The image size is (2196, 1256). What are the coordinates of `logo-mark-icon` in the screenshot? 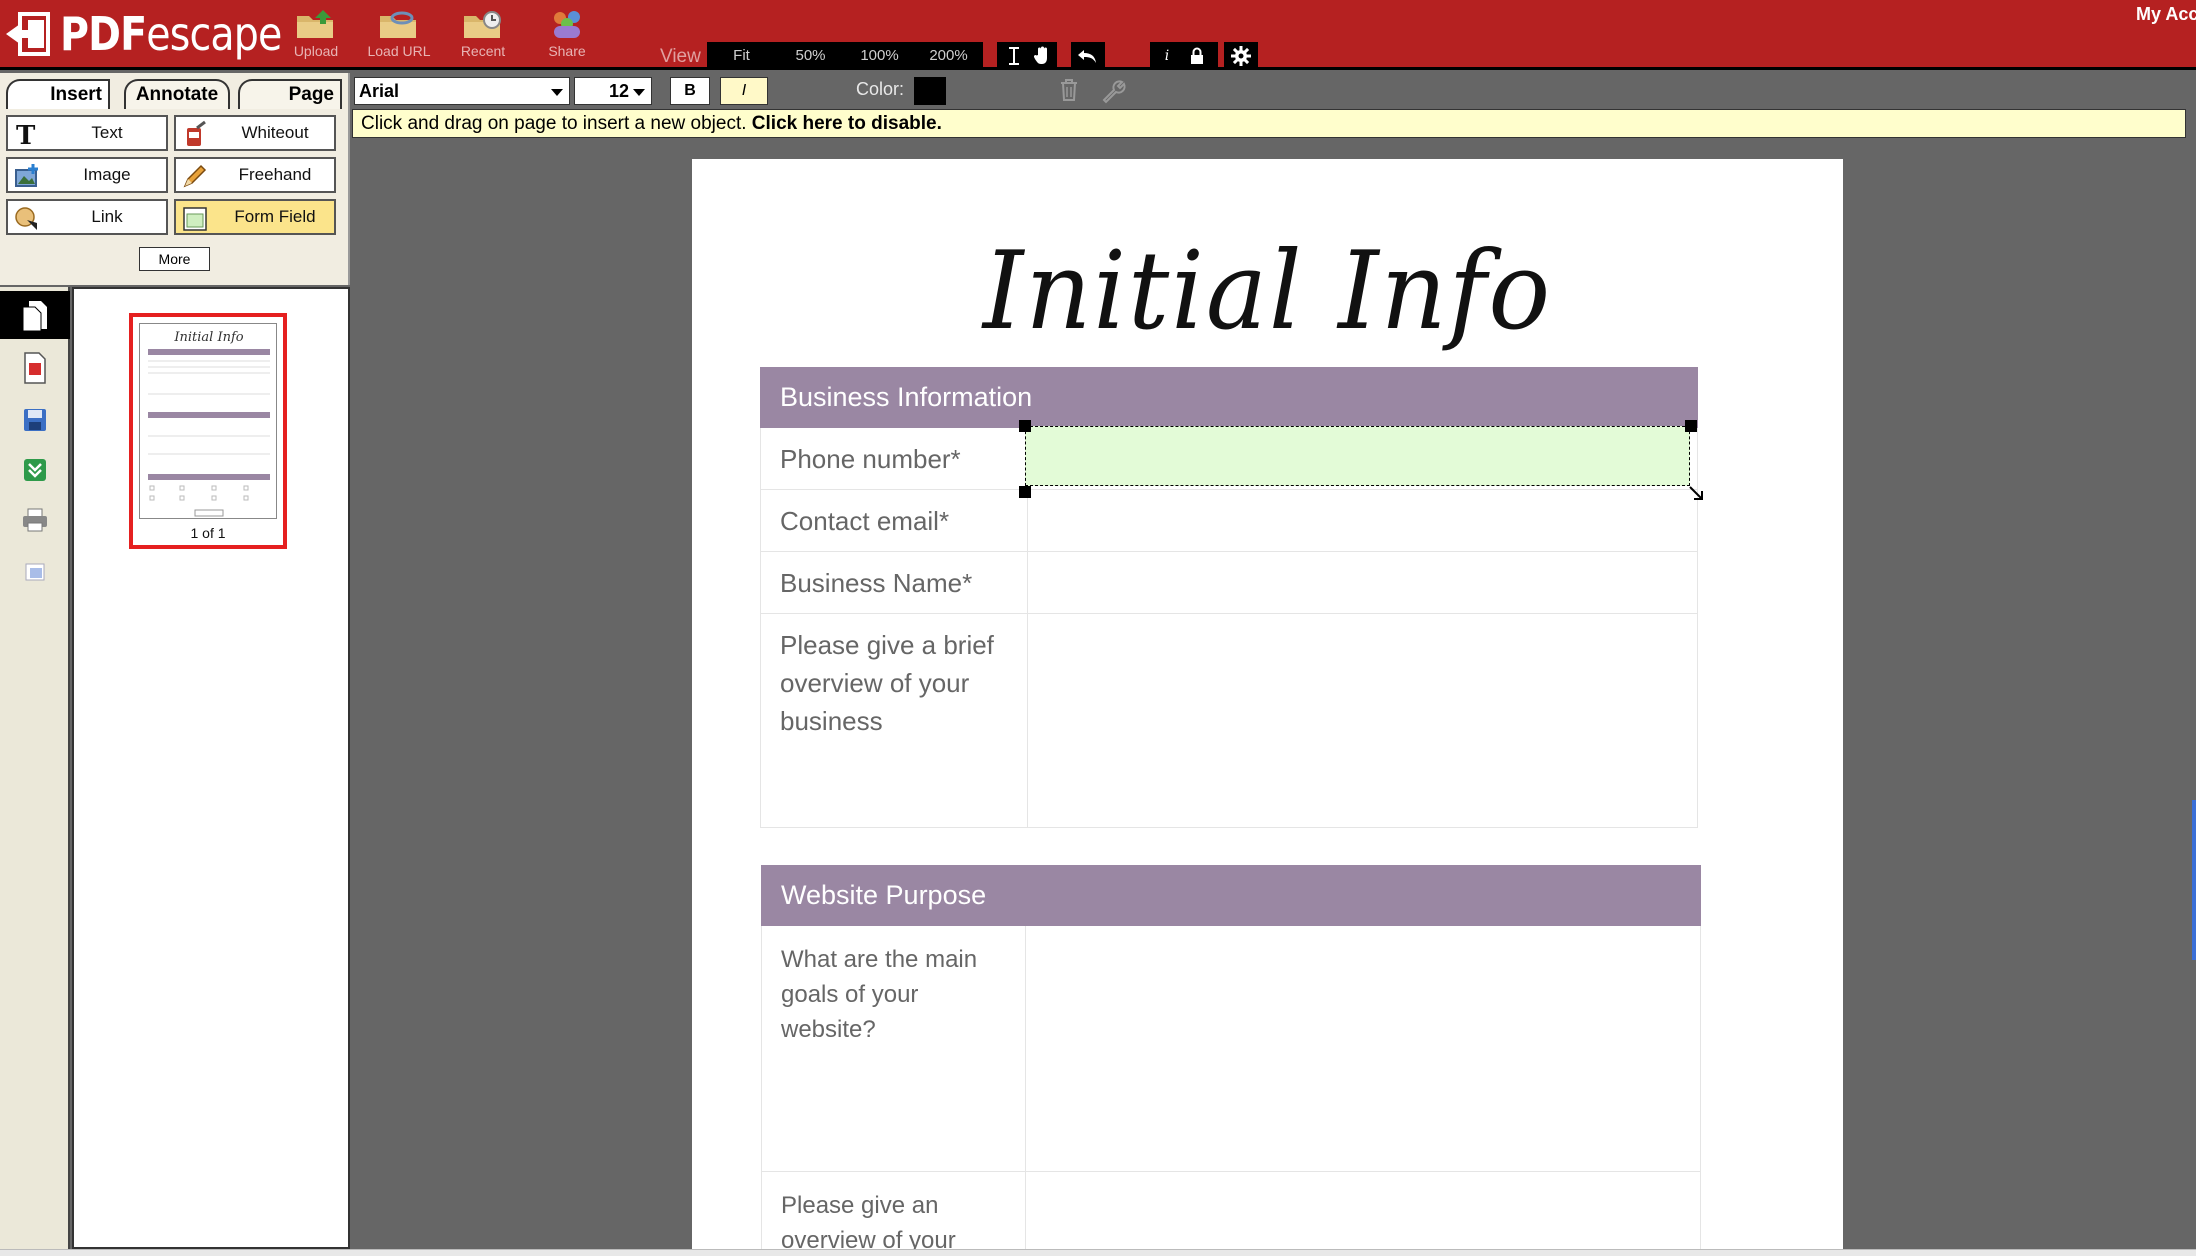 It's located at (29, 34).